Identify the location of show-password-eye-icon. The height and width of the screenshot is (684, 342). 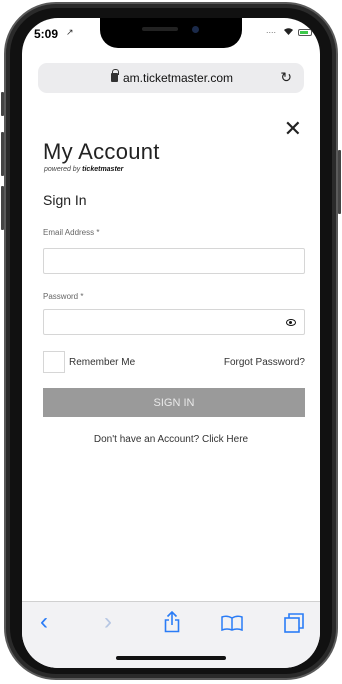
(291, 322).